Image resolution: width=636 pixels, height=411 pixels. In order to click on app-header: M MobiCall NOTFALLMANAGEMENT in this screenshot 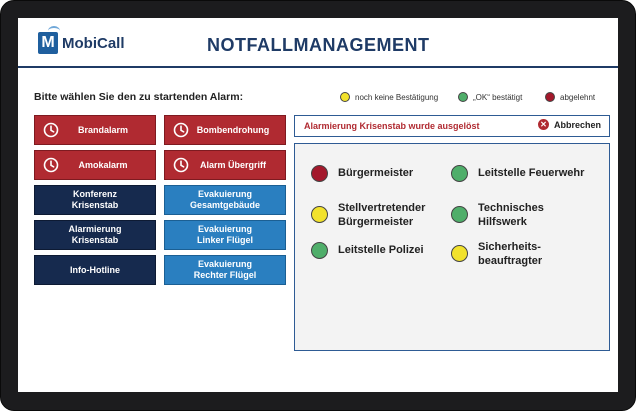, I will do `click(318, 43)`.